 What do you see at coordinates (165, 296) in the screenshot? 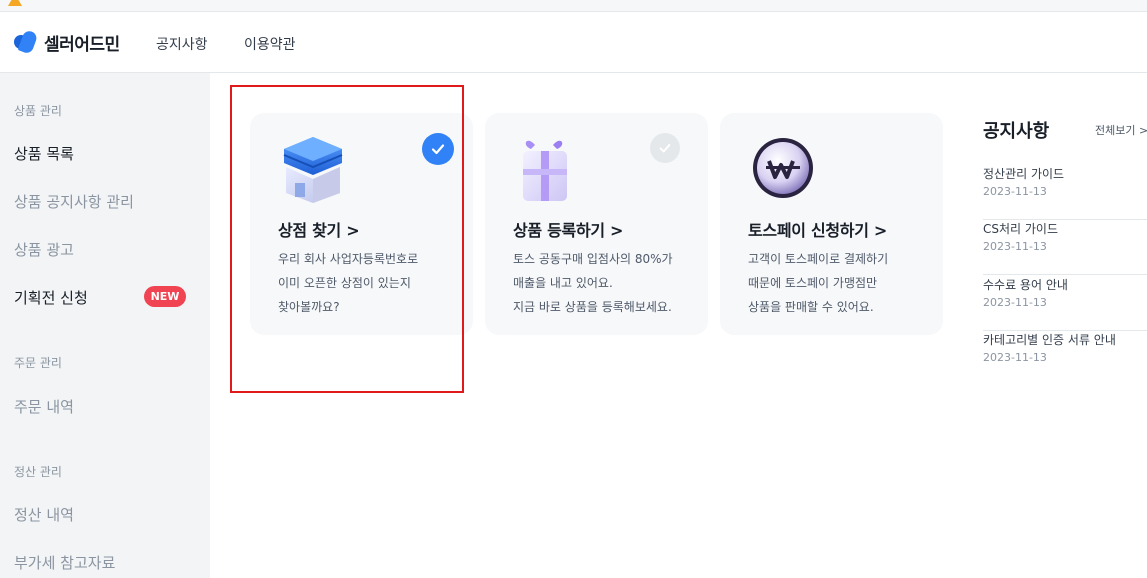
I see `new-badge: NEW` at bounding box center [165, 296].